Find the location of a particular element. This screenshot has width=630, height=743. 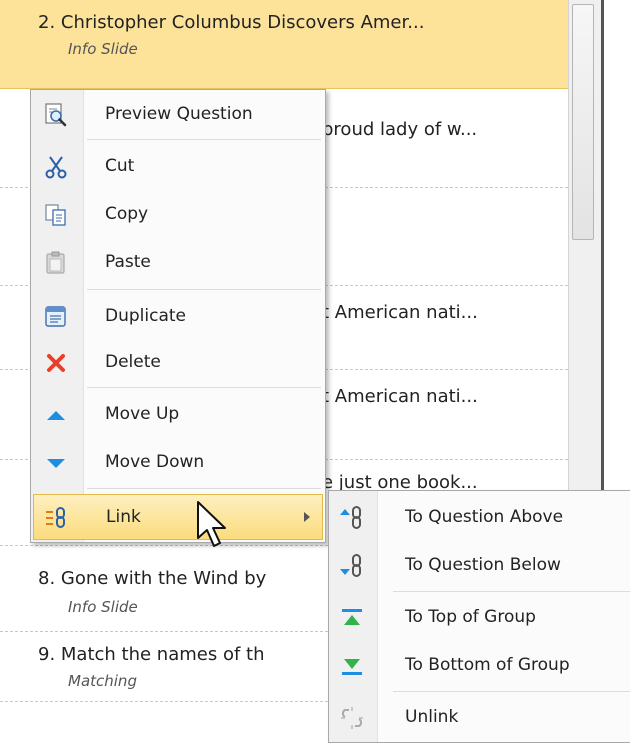

menu-item-label: Move Up is located at coordinates (142, 414).